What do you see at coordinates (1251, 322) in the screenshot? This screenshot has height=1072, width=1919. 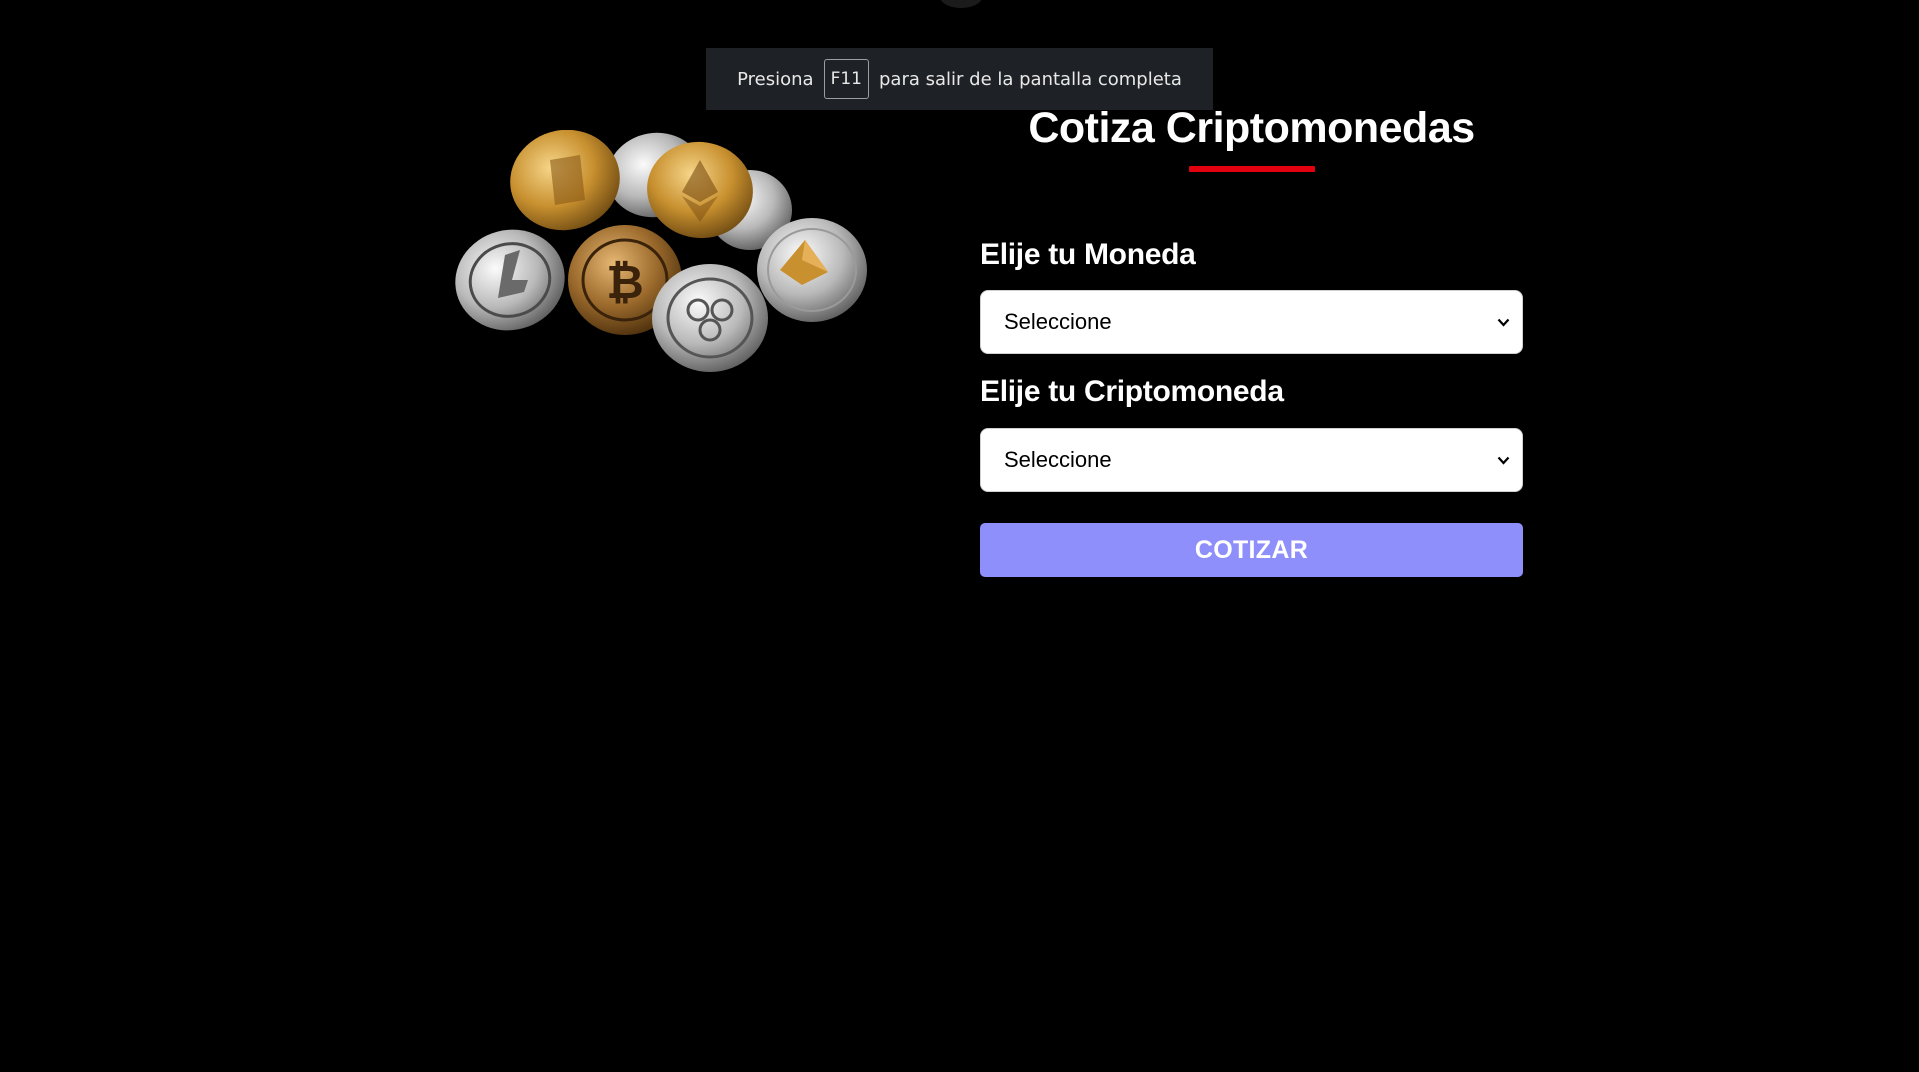 I see `moneda-select: Seleccione` at bounding box center [1251, 322].